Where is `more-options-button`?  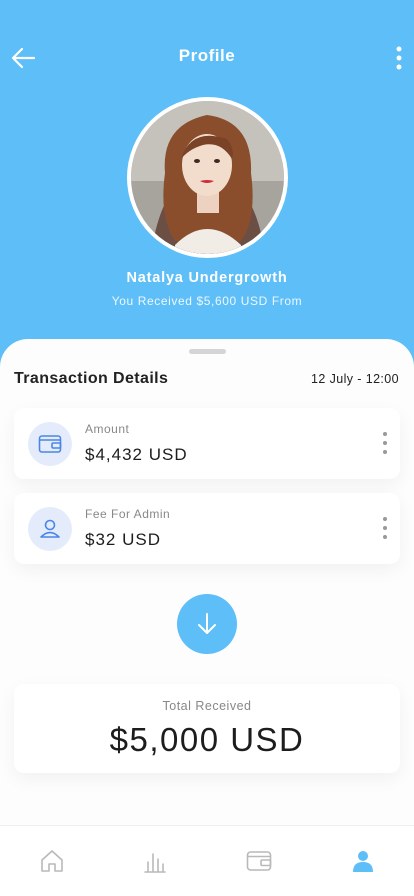 more-options-button is located at coordinates (399, 58).